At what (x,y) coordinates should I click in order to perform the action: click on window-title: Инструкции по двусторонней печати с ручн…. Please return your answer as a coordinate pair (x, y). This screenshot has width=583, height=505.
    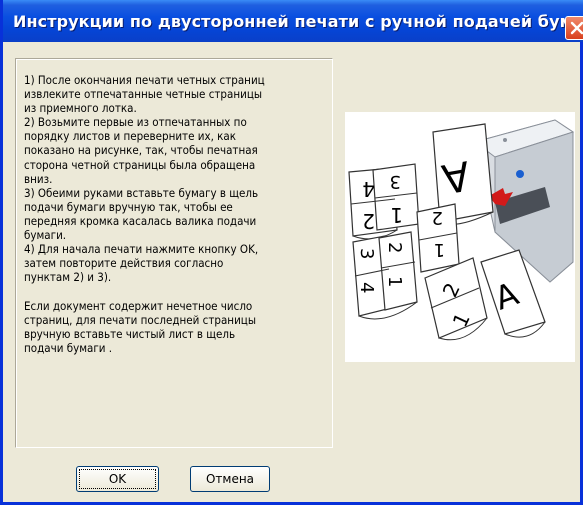
    Looking at the image, I should click on (298, 21).